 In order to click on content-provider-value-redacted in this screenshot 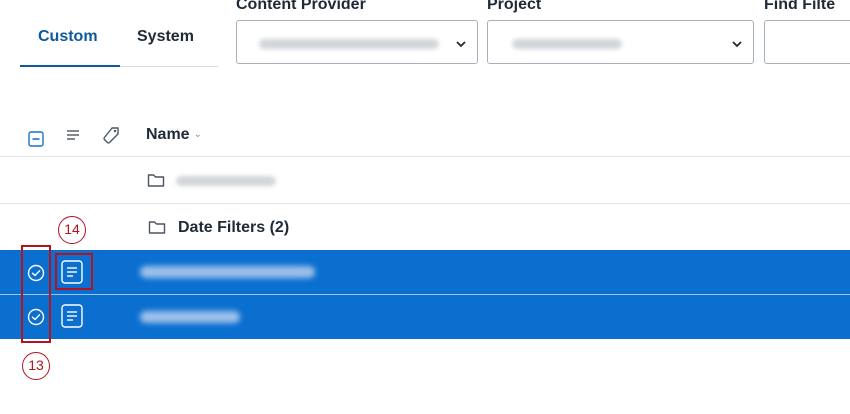, I will do `click(349, 44)`.